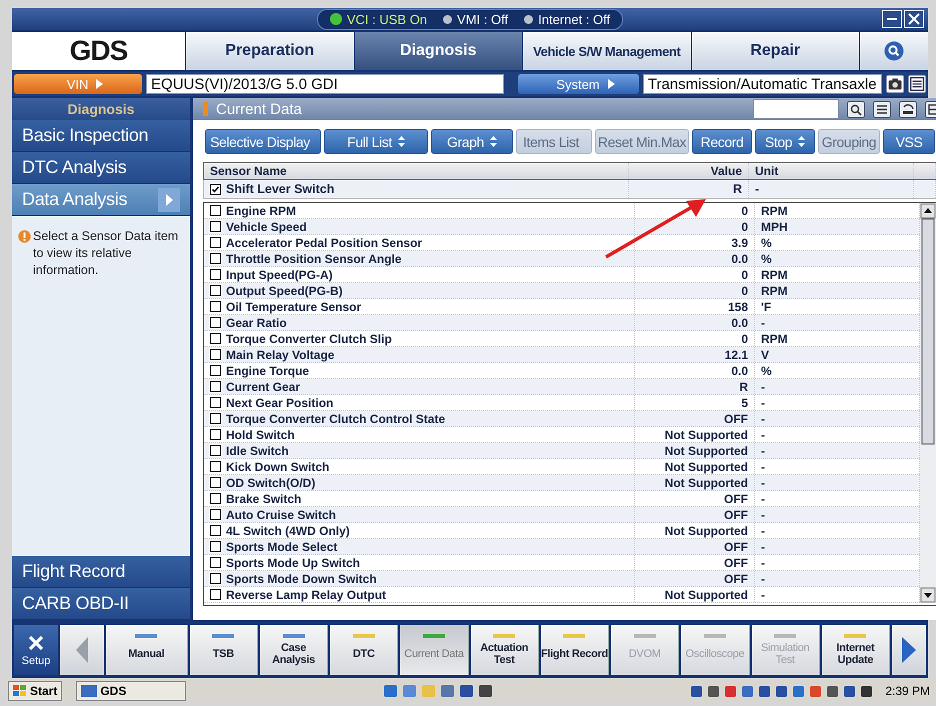 The width and height of the screenshot is (936, 706). What do you see at coordinates (309, 339) in the screenshot?
I see `sensor-name: Torque Converter Clutch Slip` at bounding box center [309, 339].